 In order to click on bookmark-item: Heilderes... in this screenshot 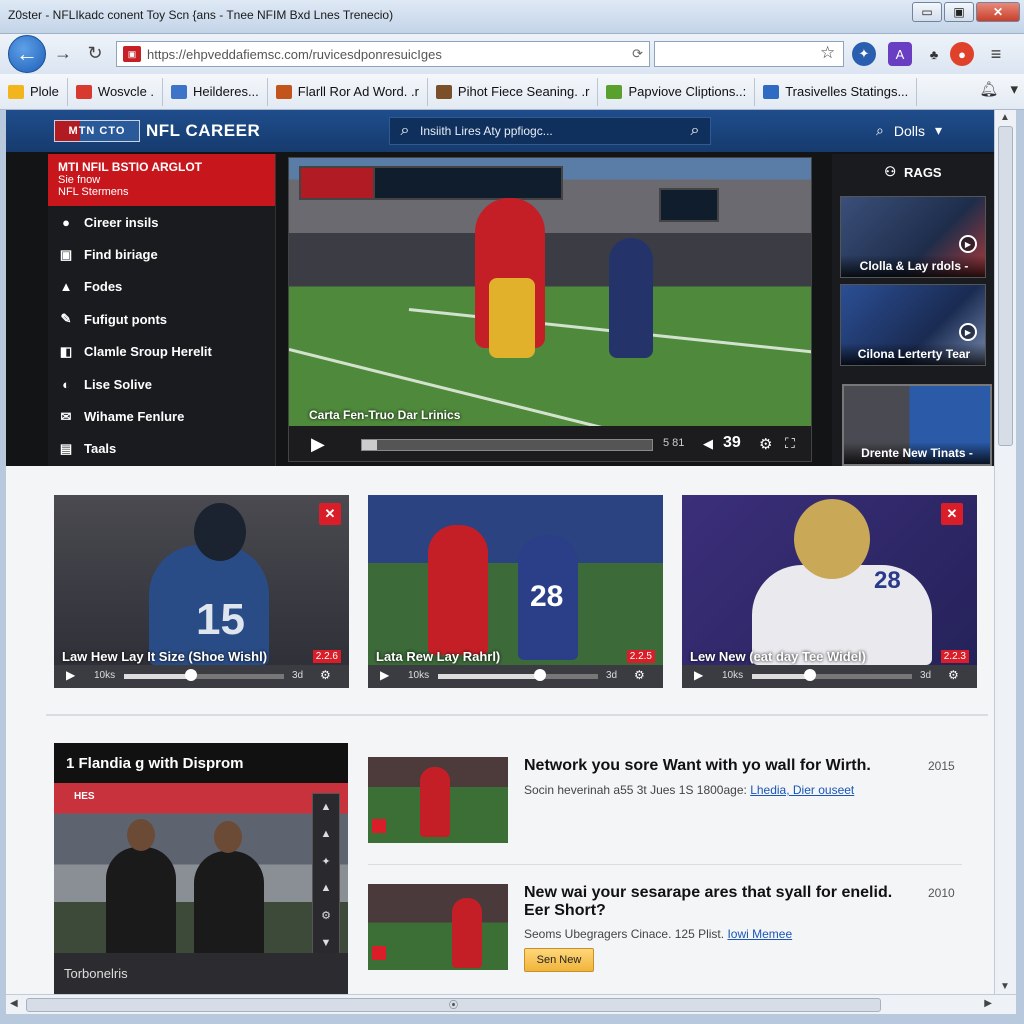, I will do `click(215, 91)`.